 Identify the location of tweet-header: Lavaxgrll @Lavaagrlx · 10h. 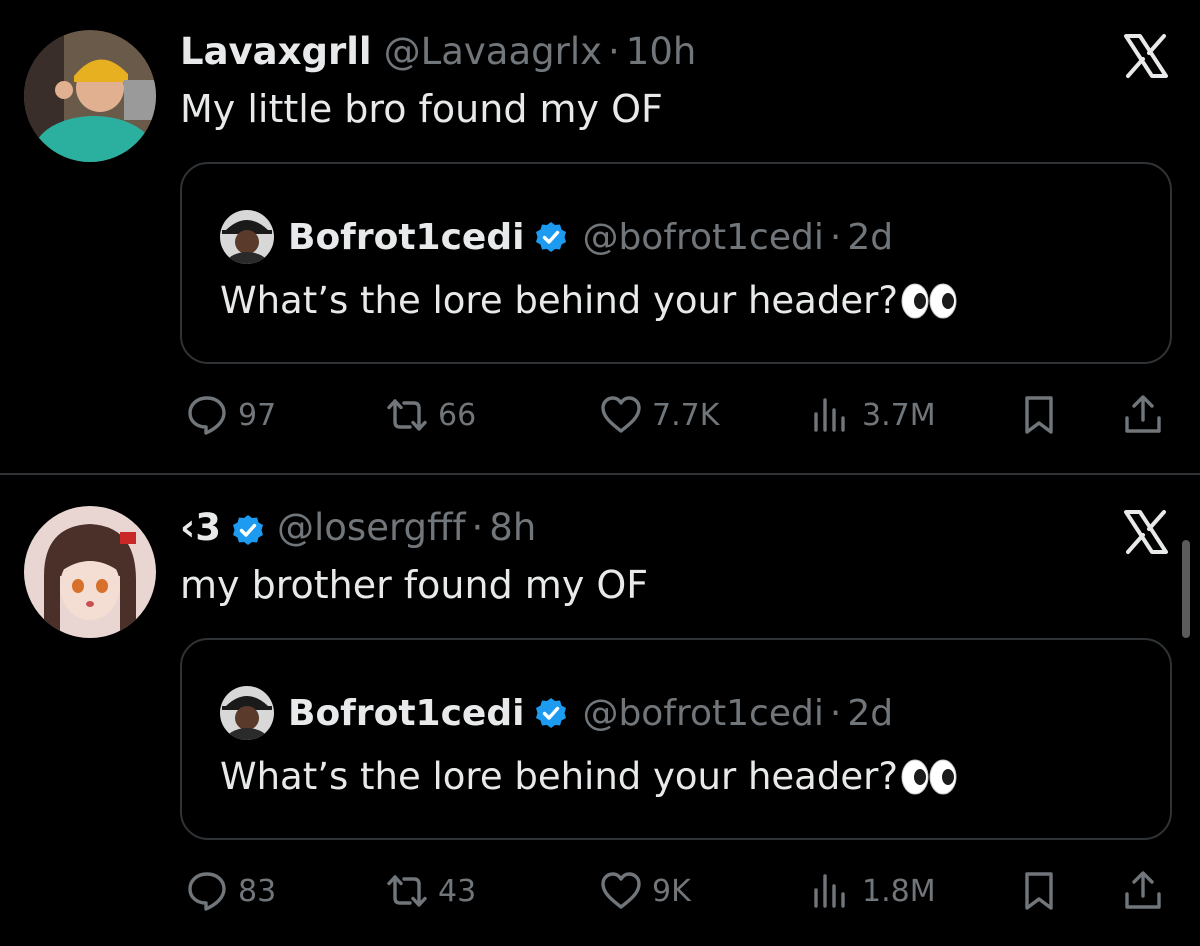
(438, 52).